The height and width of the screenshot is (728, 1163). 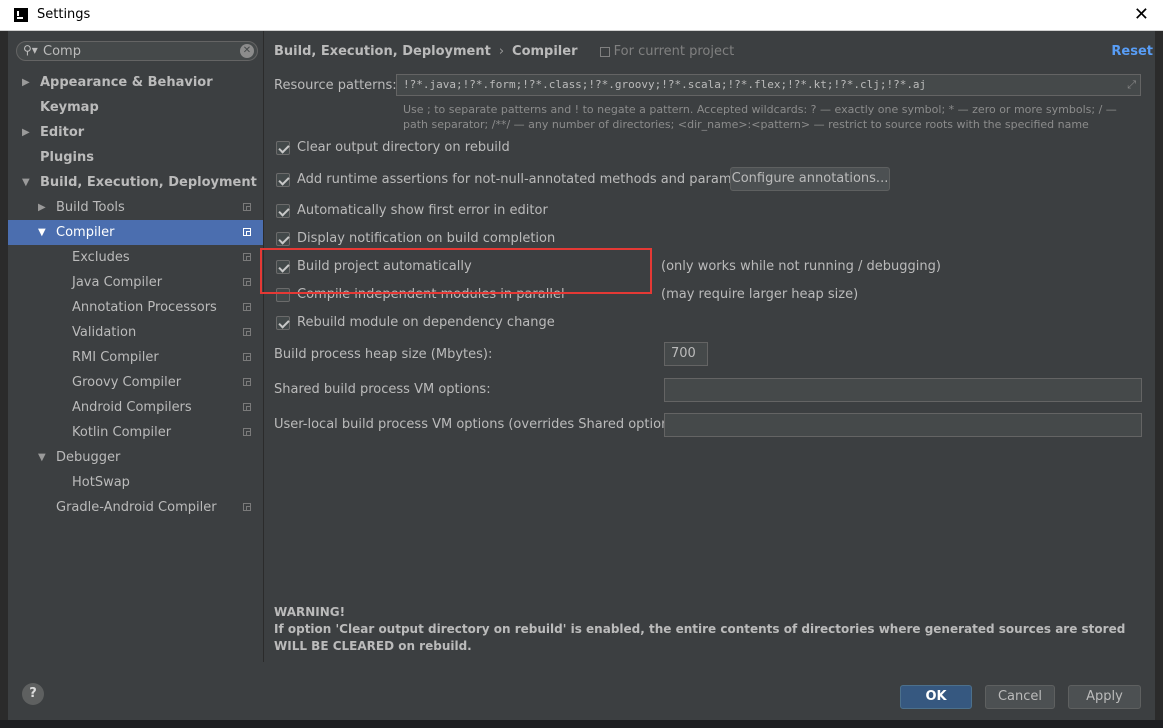 What do you see at coordinates (117, 282) in the screenshot?
I see `tree-item-label: Java Compiler` at bounding box center [117, 282].